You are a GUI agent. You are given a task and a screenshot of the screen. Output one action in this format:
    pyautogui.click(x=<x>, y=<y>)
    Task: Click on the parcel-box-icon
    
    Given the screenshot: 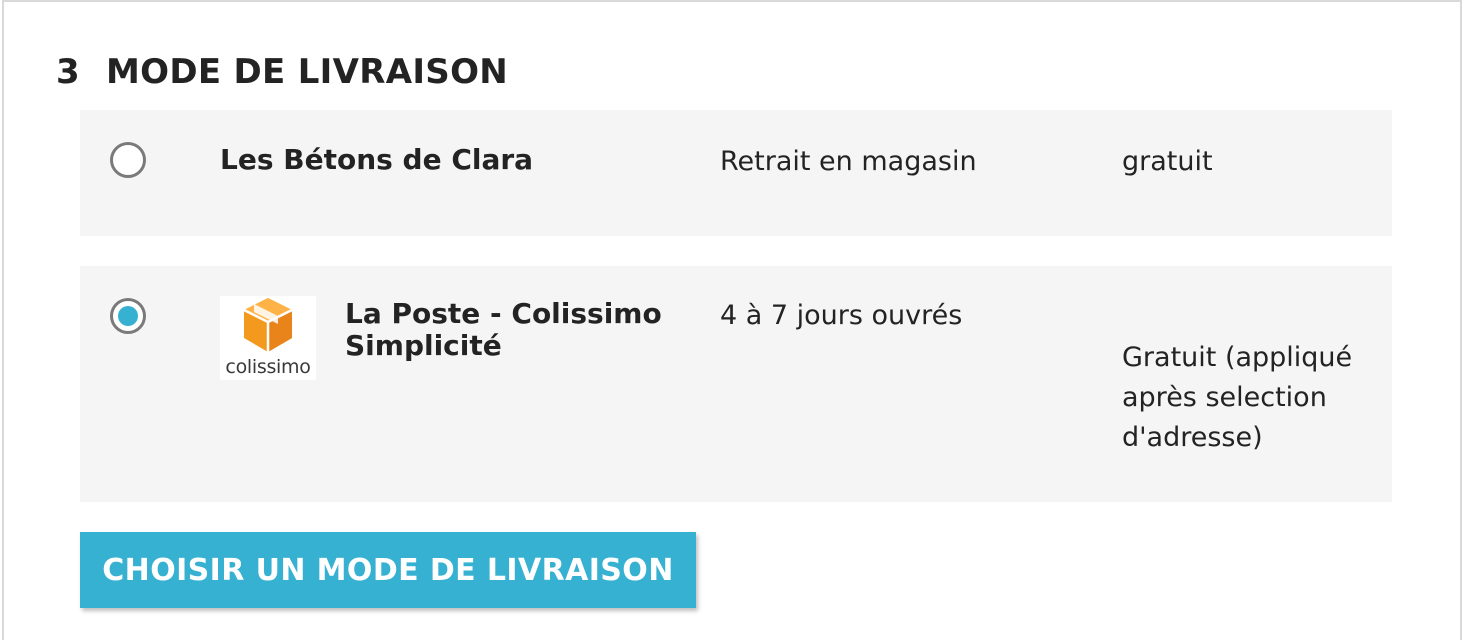 What is the action you would take?
    pyautogui.click(x=268, y=325)
    